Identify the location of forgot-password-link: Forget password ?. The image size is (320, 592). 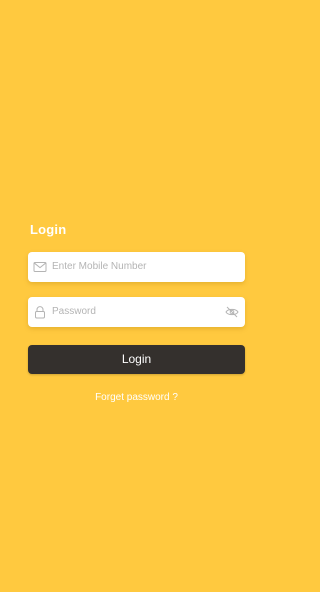
(136, 397).